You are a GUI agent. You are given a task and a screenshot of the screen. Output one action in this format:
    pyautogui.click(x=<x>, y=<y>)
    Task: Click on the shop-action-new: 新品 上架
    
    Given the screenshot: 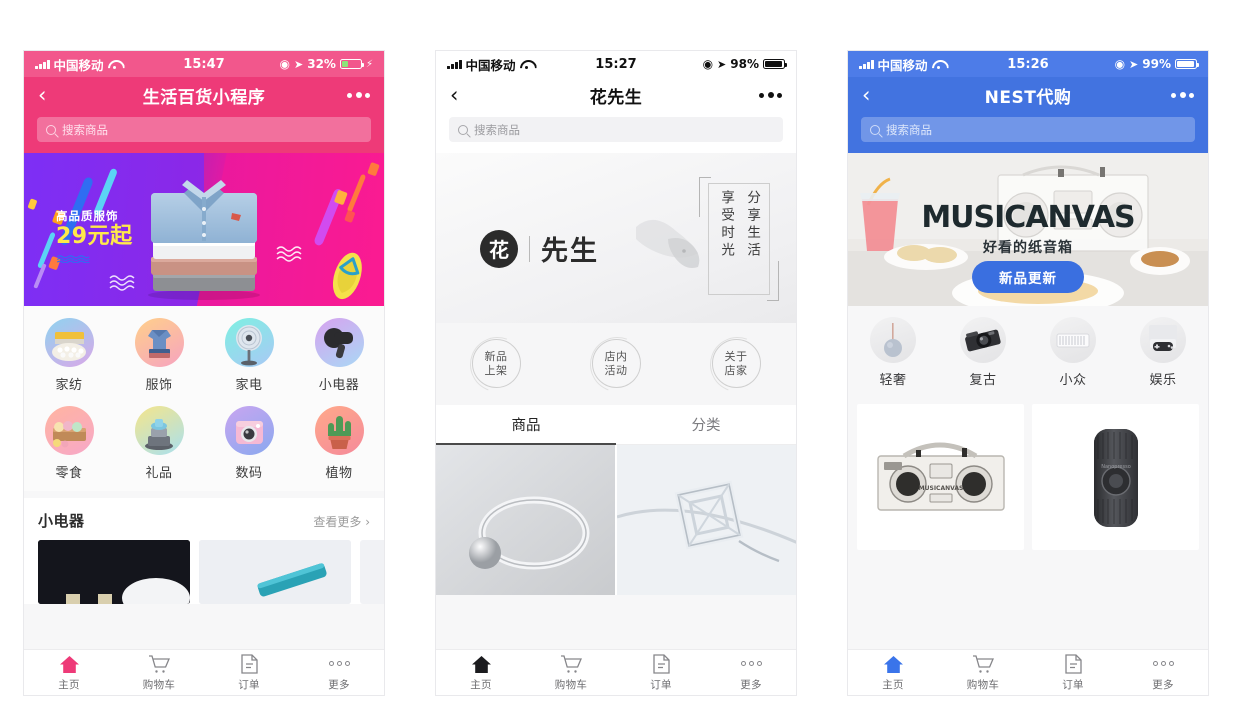 What is the action you would take?
    pyautogui.click(x=496, y=363)
    